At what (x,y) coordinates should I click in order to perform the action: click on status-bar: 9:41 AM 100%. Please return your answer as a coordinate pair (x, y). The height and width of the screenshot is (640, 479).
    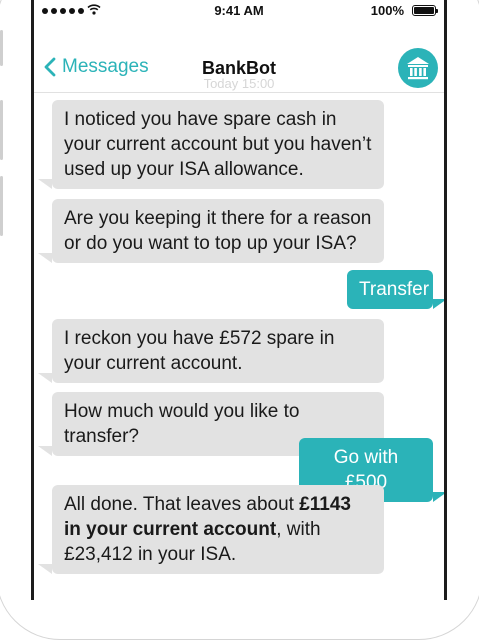
    Looking at the image, I should click on (239, 11).